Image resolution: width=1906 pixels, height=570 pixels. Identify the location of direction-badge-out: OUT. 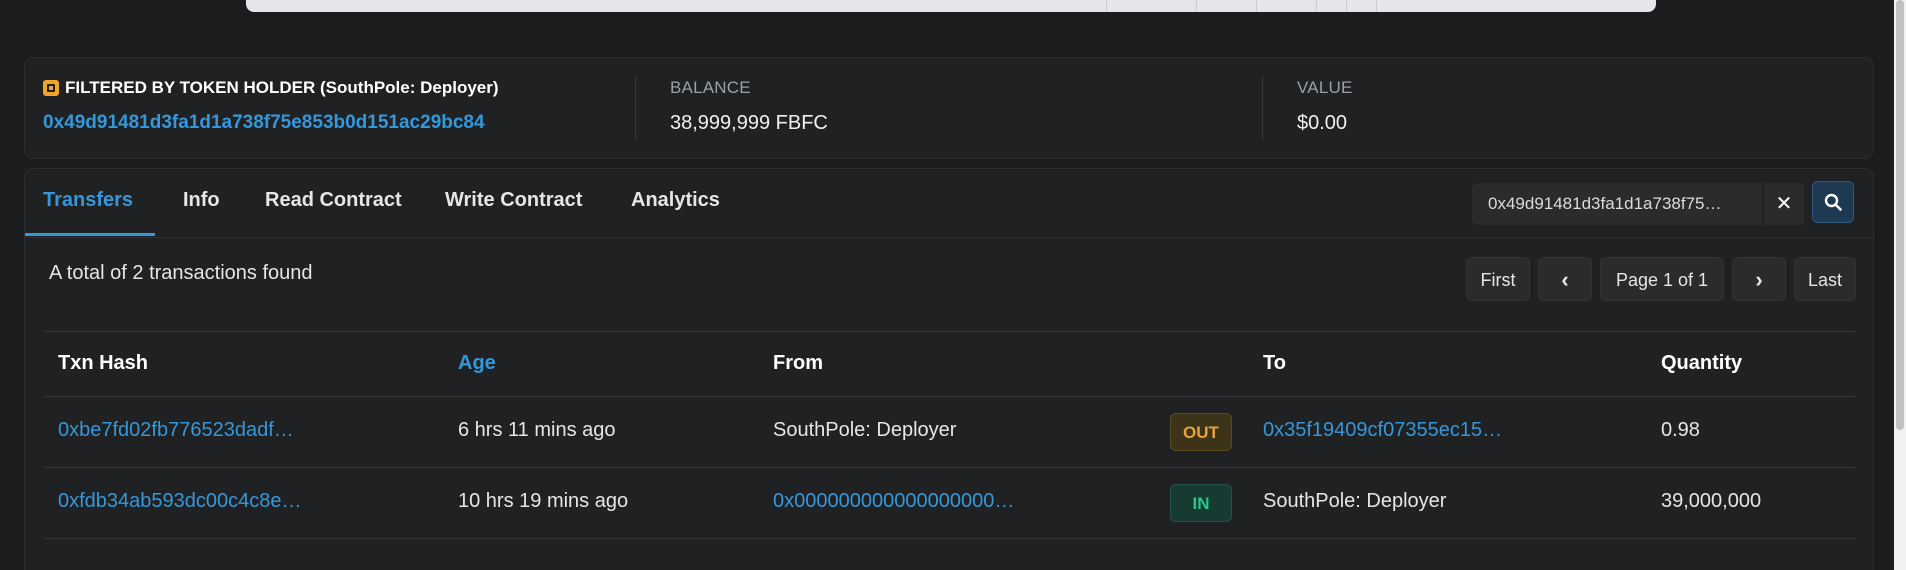
(1201, 432).